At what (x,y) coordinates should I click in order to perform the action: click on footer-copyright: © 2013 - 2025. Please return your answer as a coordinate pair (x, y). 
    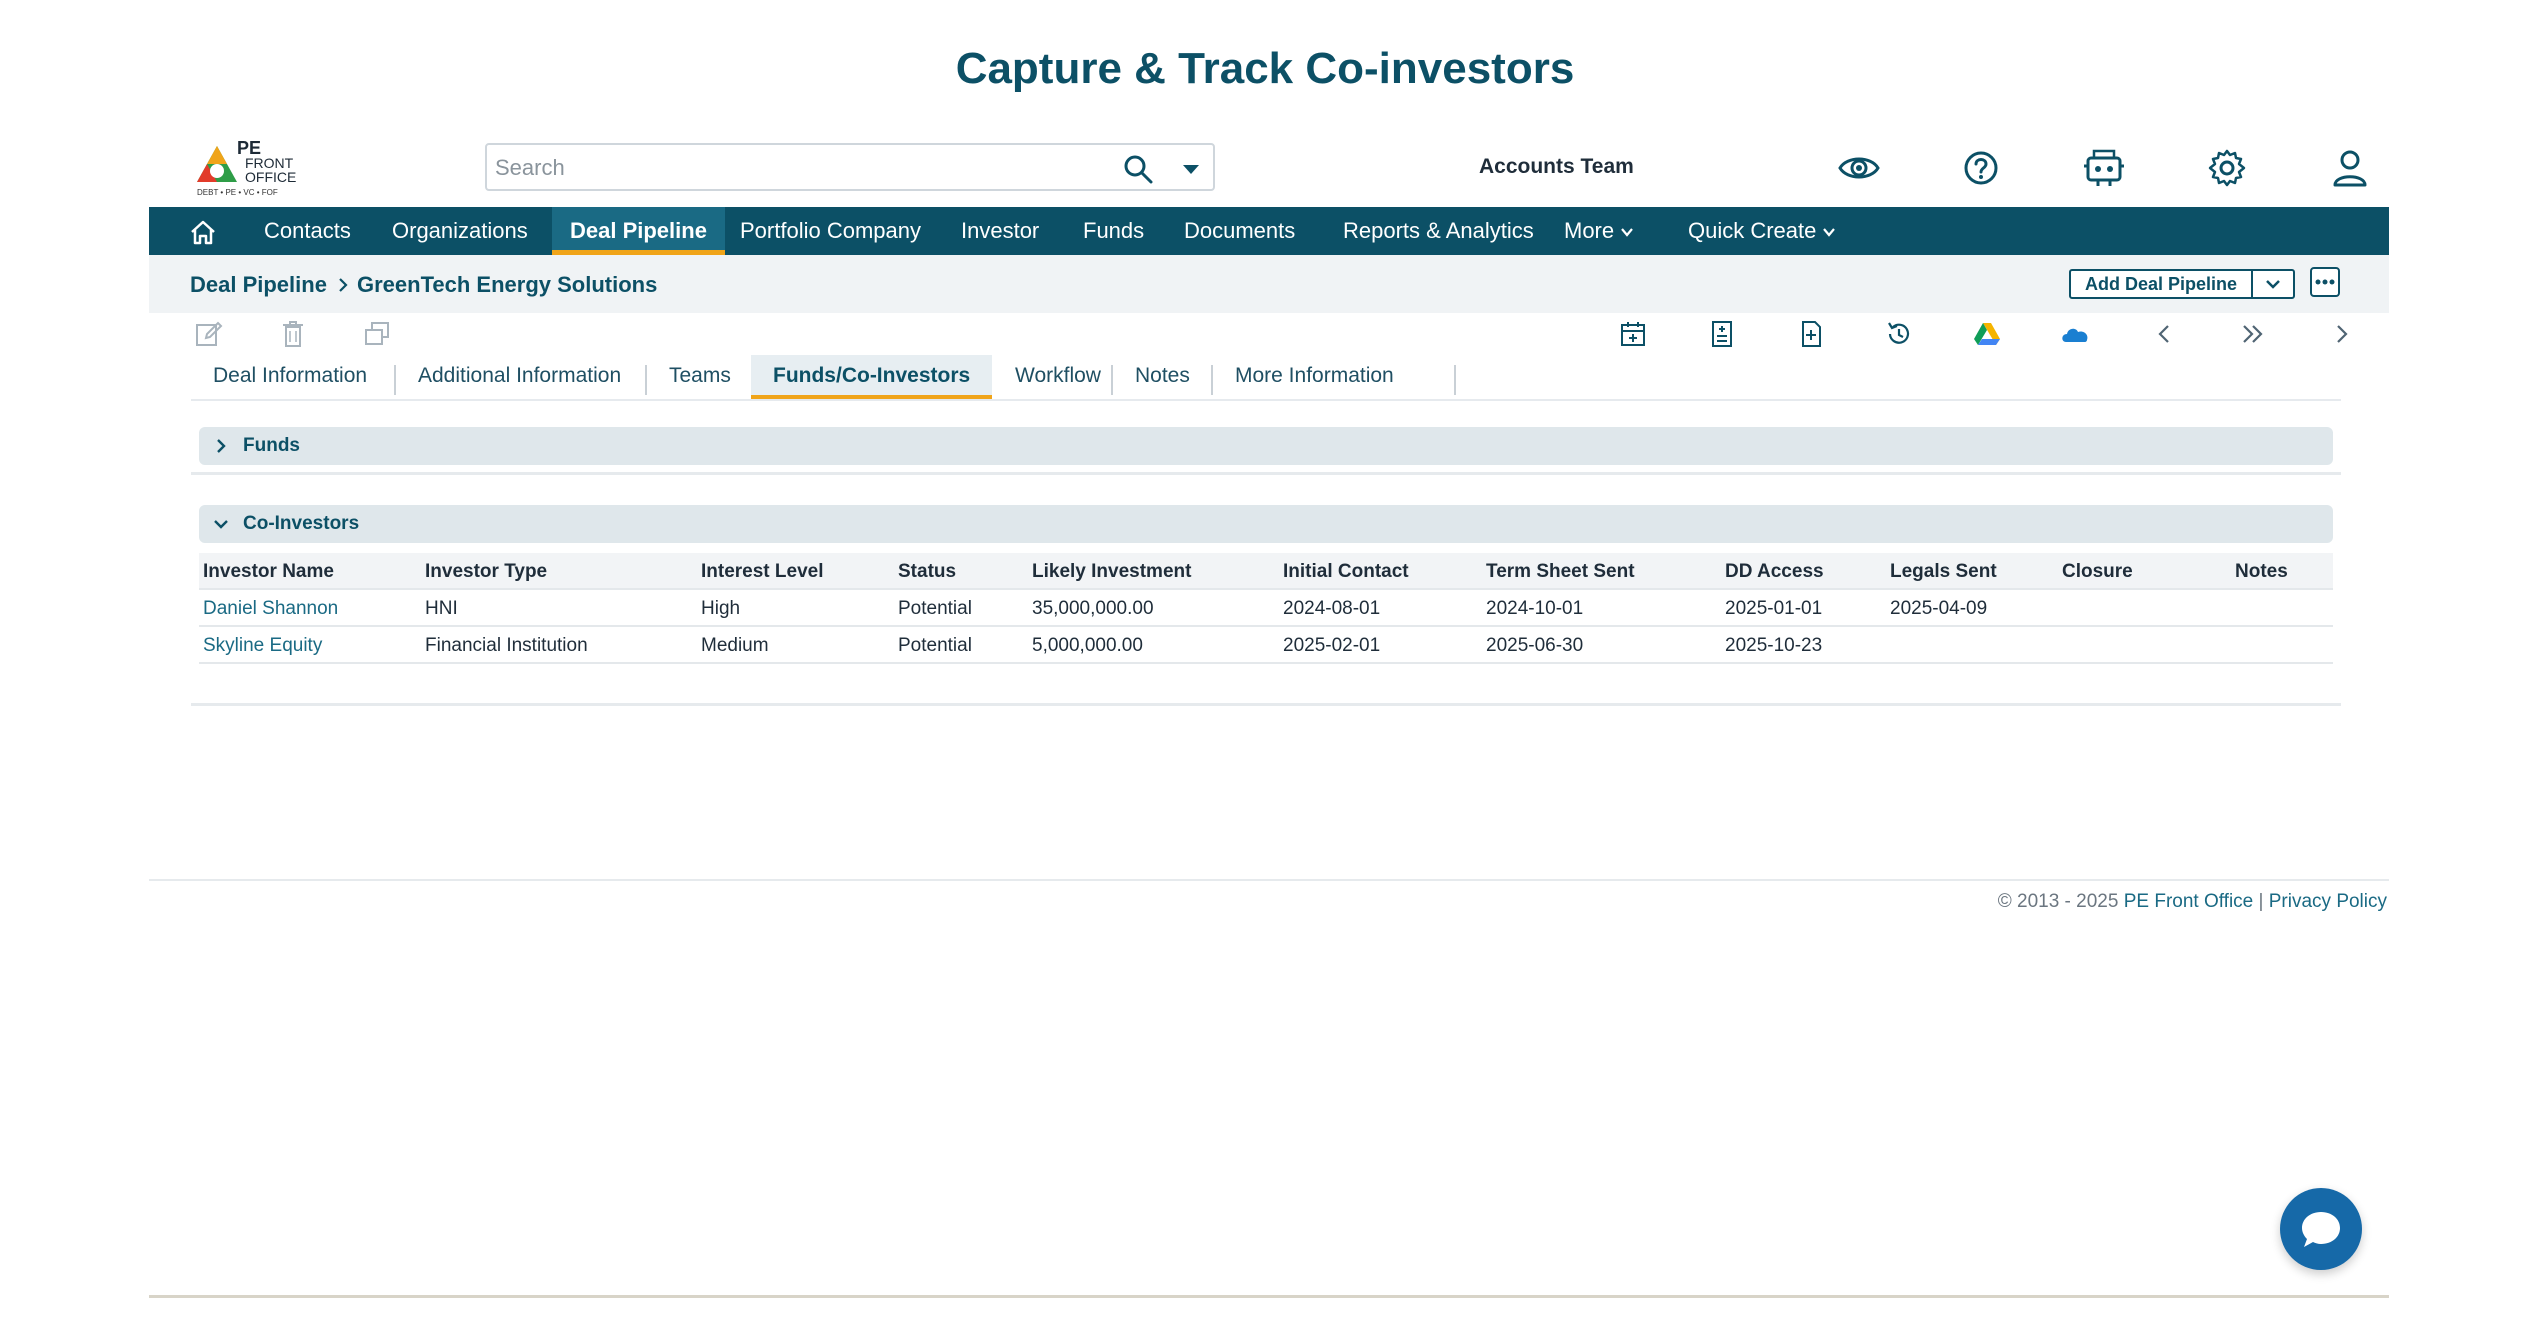
    Looking at the image, I should click on (2058, 901).